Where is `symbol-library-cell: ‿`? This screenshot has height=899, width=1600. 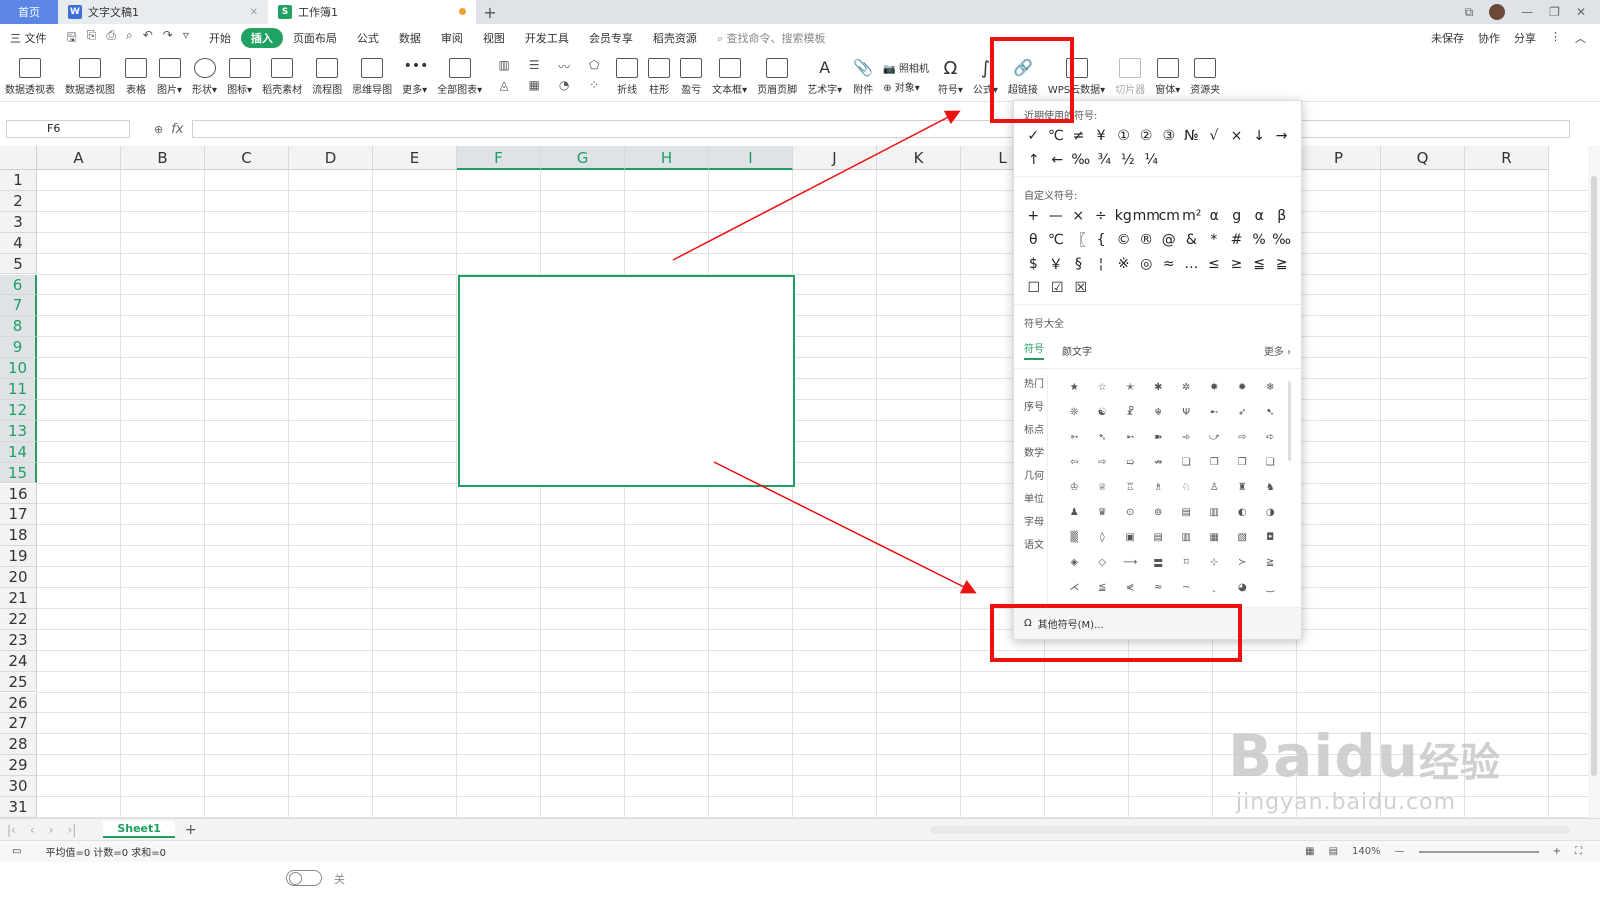
symbol-library-cell: ‿ is located at coordinates (1270, 587).